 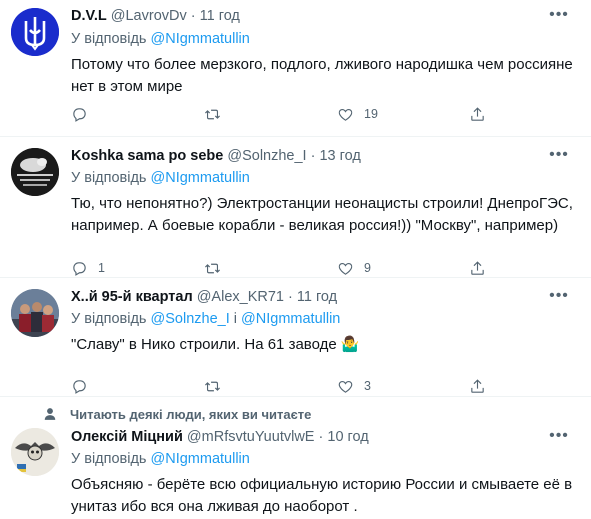 What do you see at coordinates (101, 268) in the screenshot?
I see `reply-count: 1` at bounding box center [101, 268].